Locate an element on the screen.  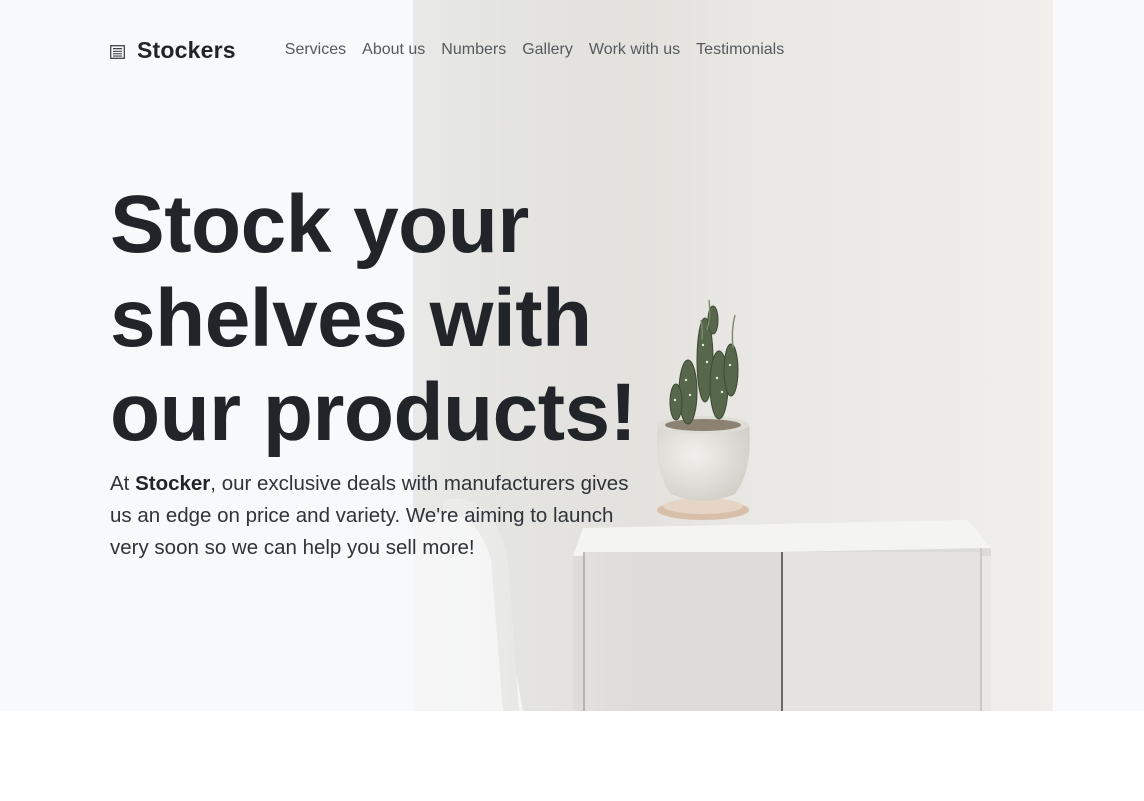
nav-link-services: Services is located at coordinates (315, 50).